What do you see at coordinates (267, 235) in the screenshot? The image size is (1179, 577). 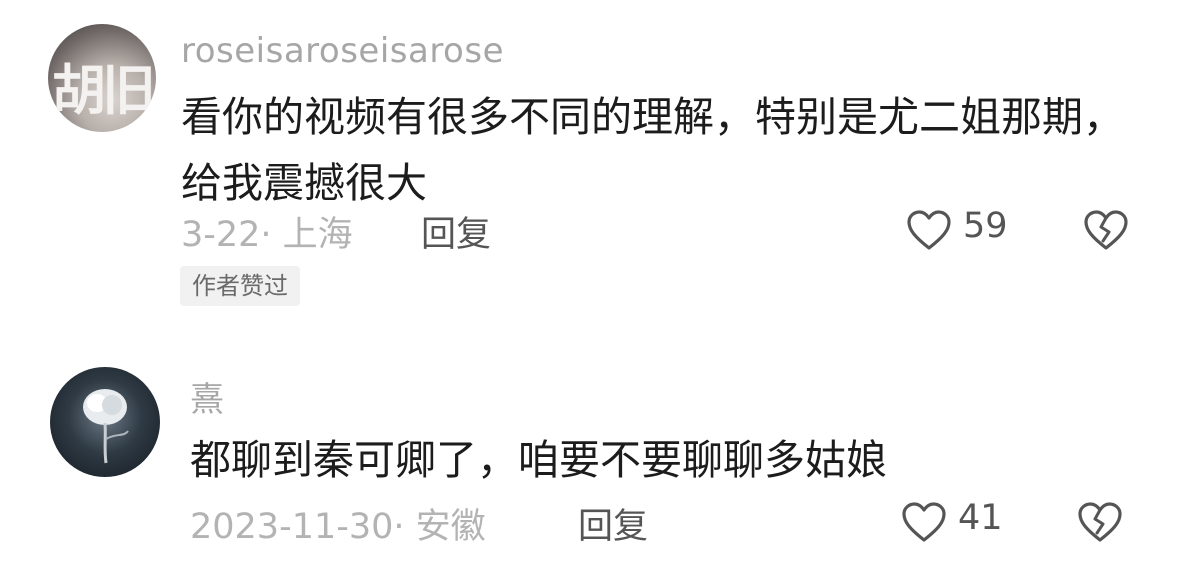 I see `comment-date-location: 3-22· 上海` at bounding box center [267, 235].